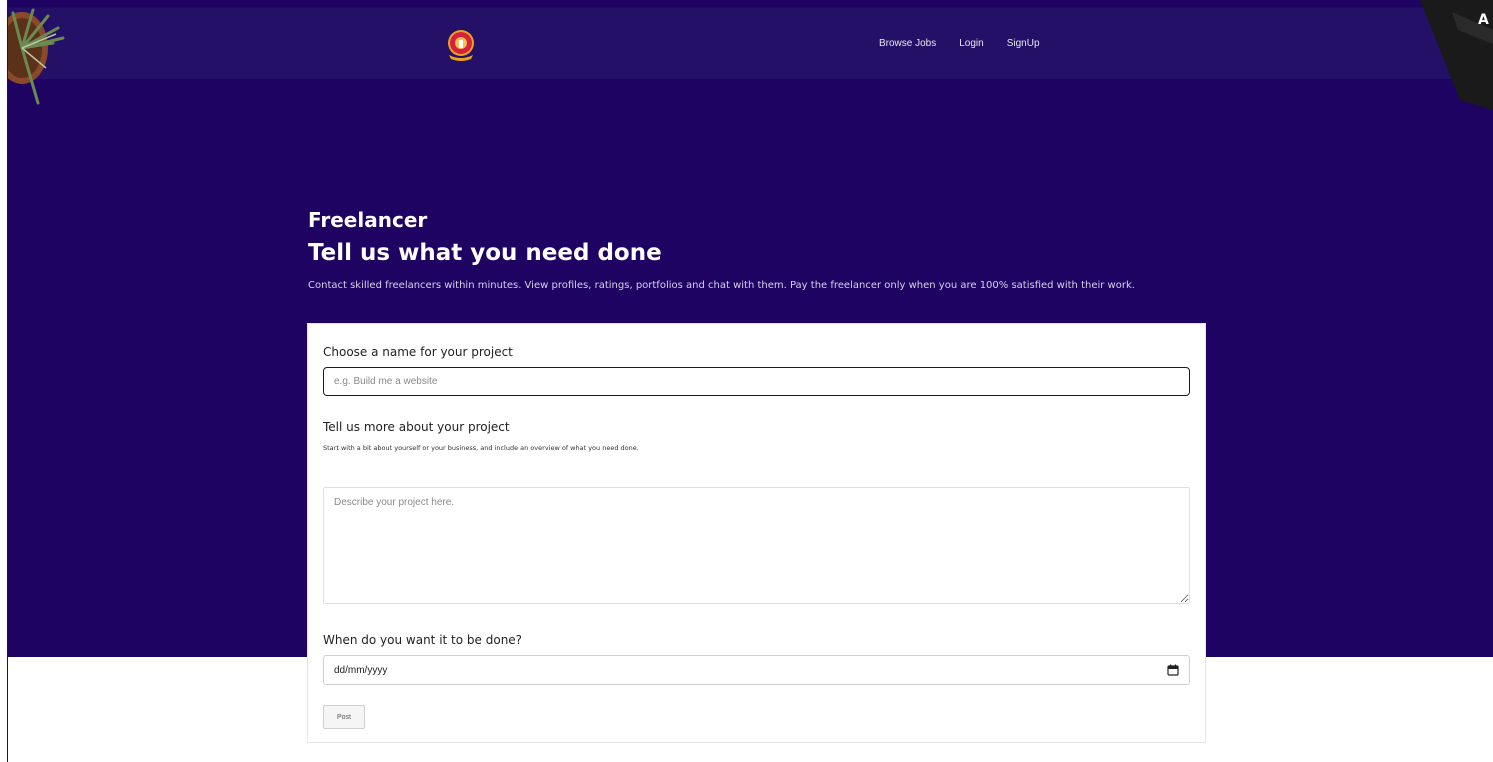 The height and width of the screenshot is (762, 1493). What do you see at coordinates (461, 45) in the screenshot?
I see `lamp-emblem-icon` at bounding box center [461, 45].